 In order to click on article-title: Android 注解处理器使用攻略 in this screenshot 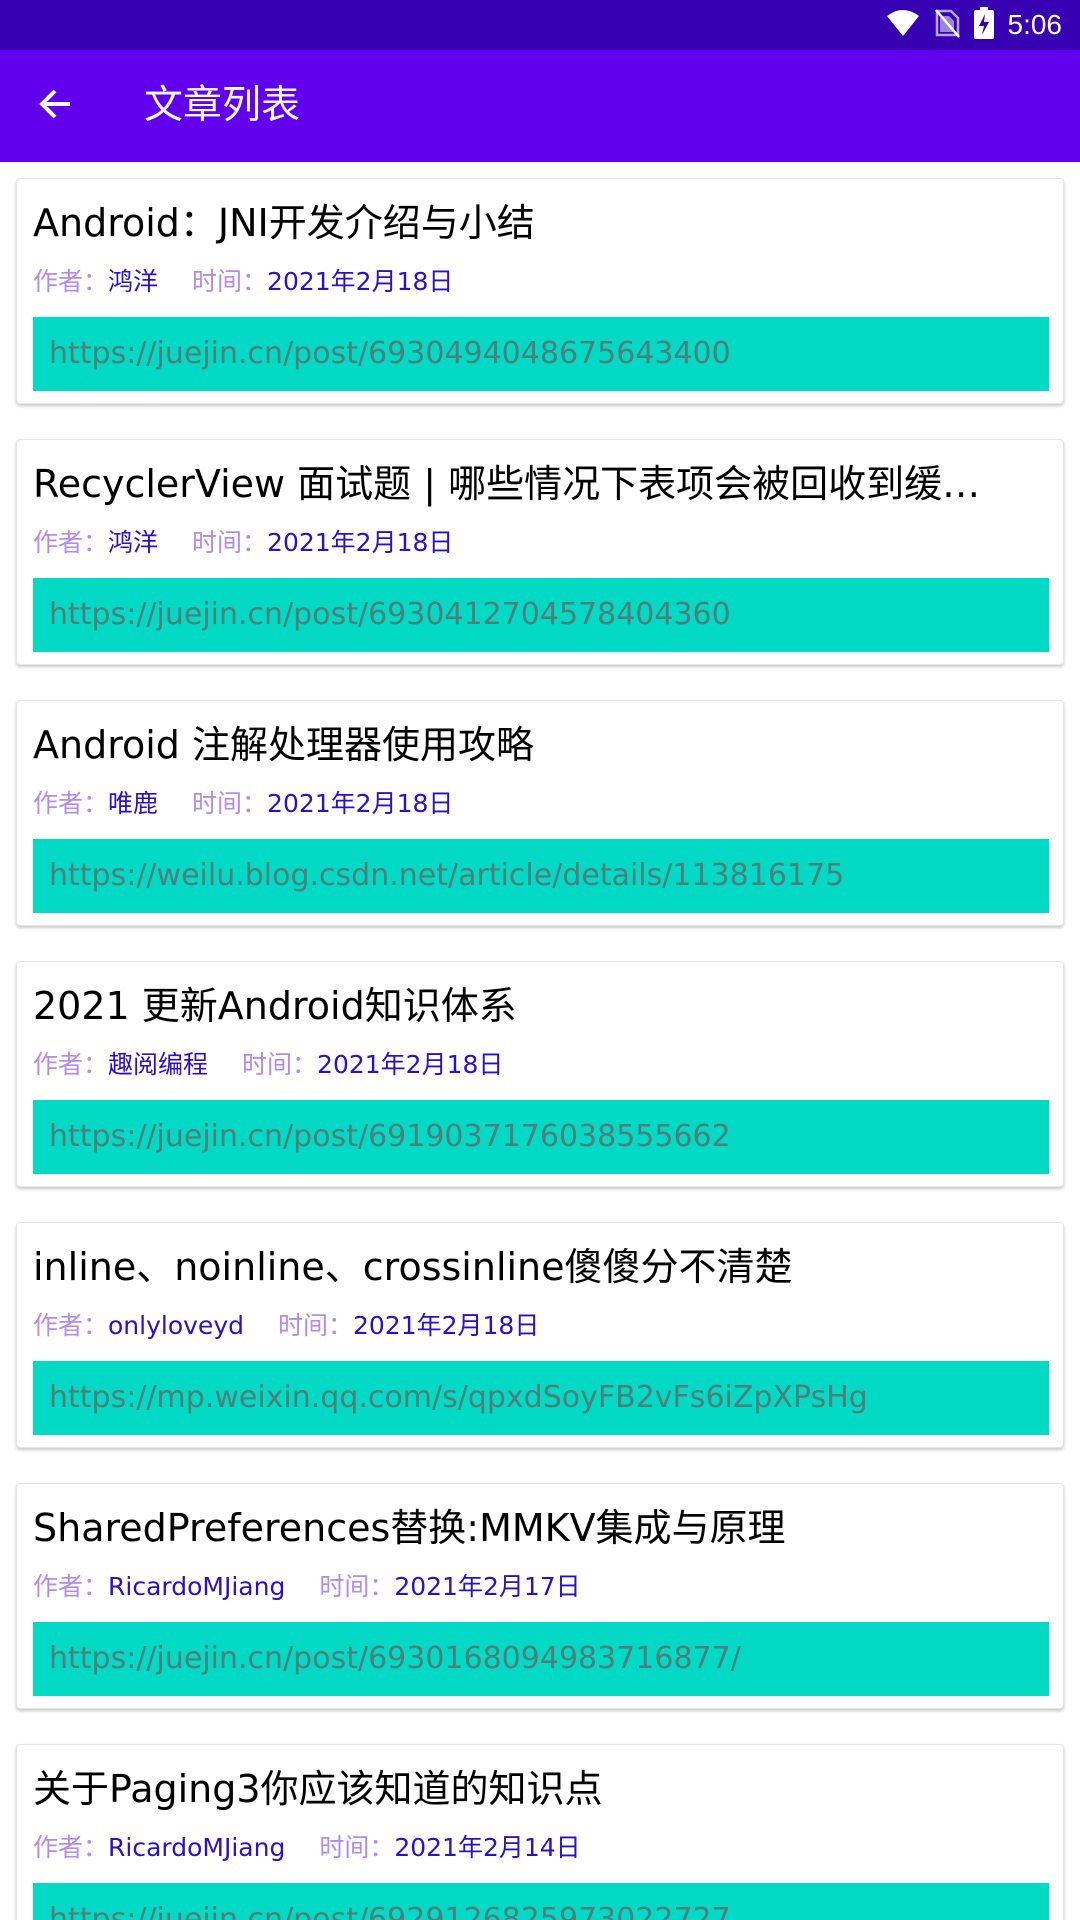, I will do `click(283, 745)`.